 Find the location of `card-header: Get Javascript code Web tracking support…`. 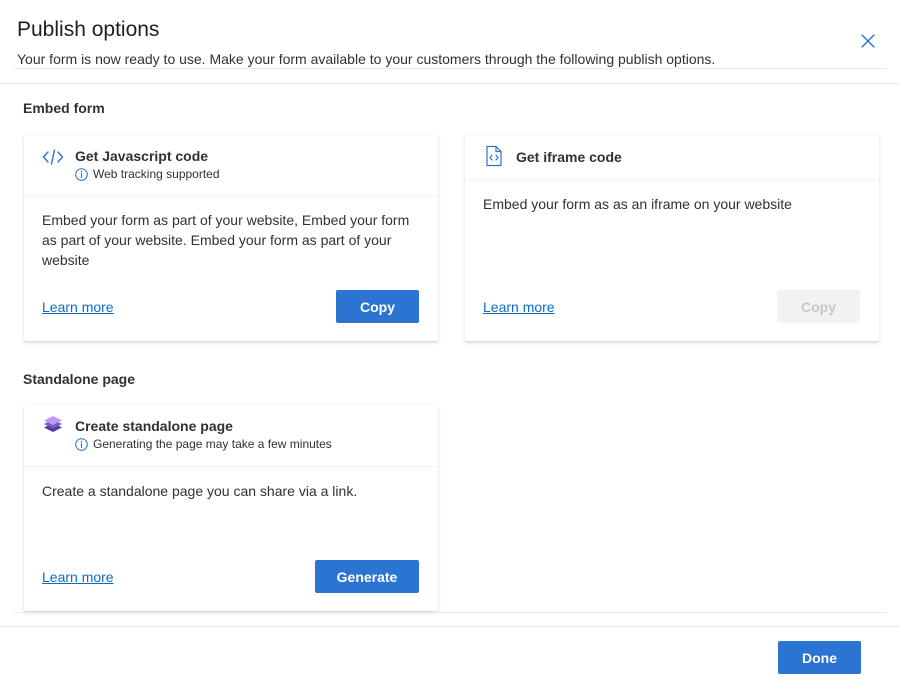

card-header: Get Javascript code Web tracking support… is located at coordinates (231, 166).